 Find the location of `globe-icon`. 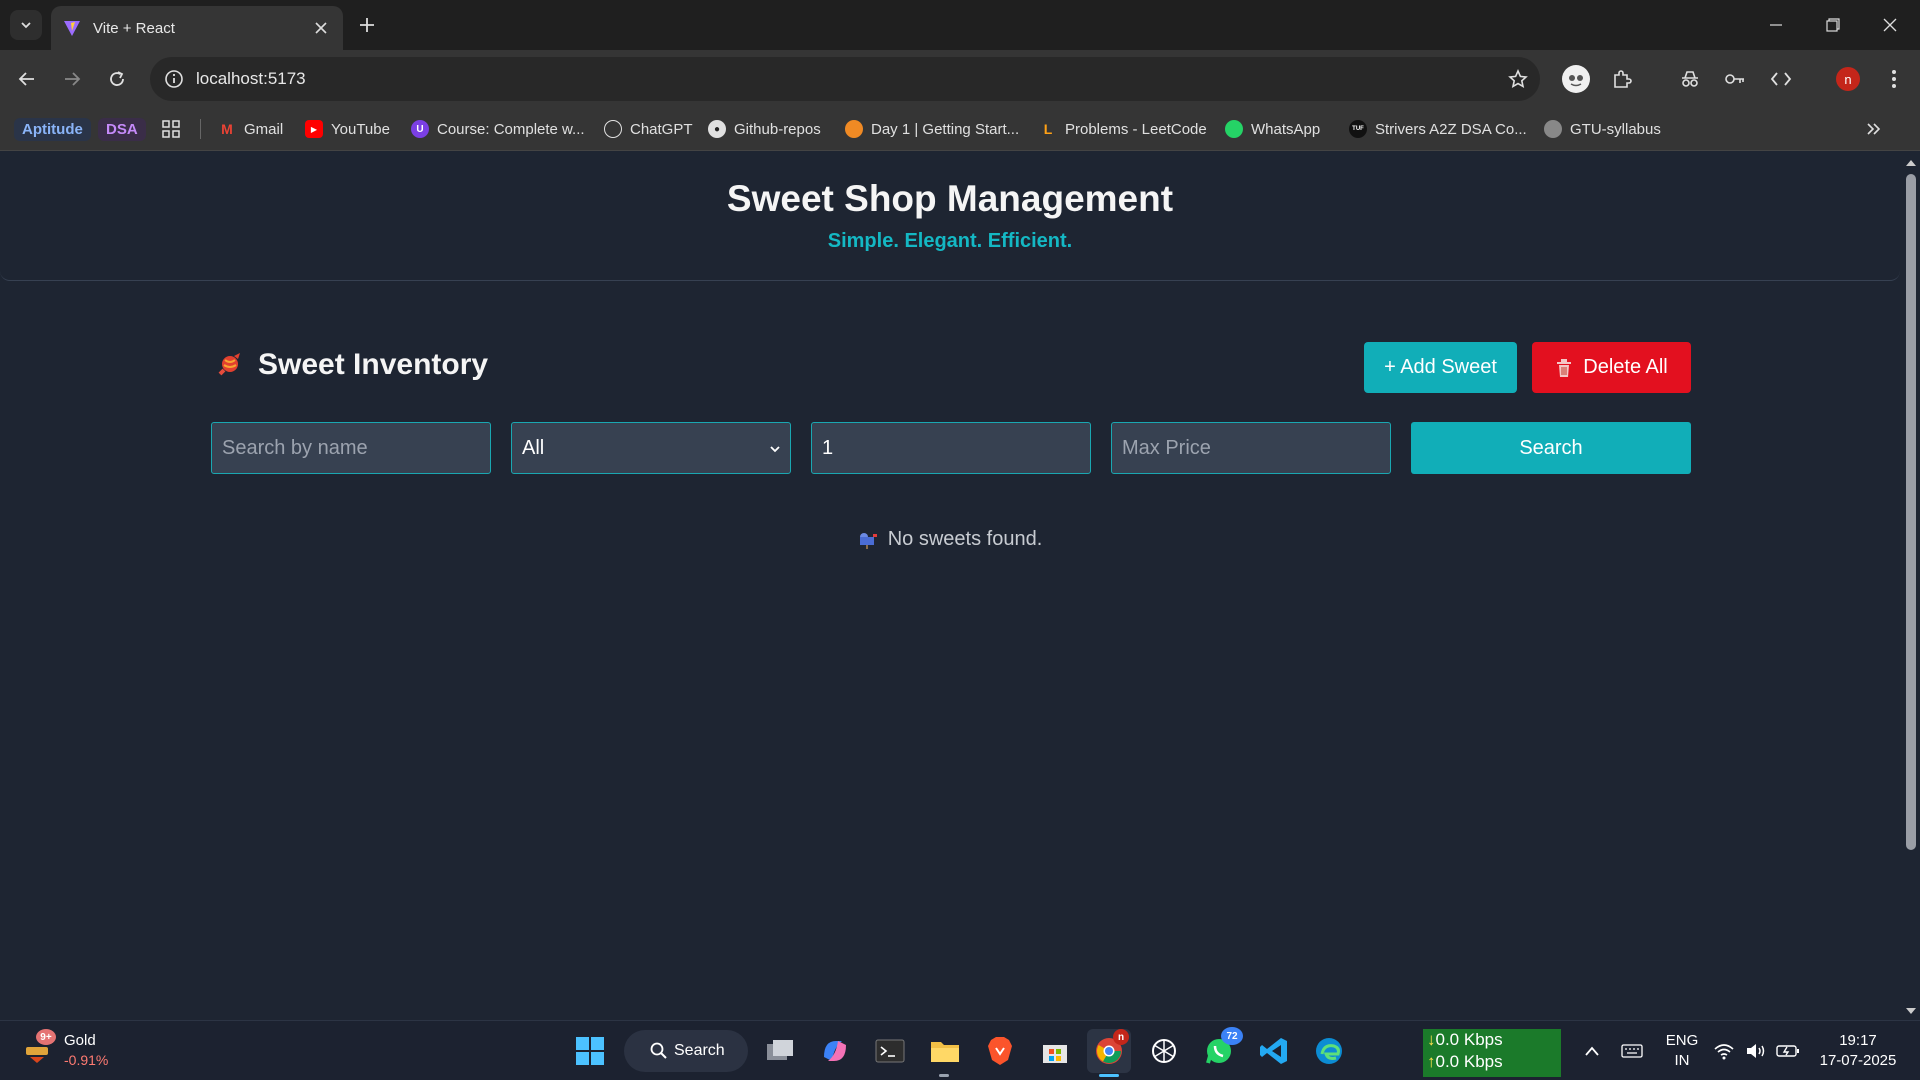

globe-icon is located at coordinates (1553, 129).